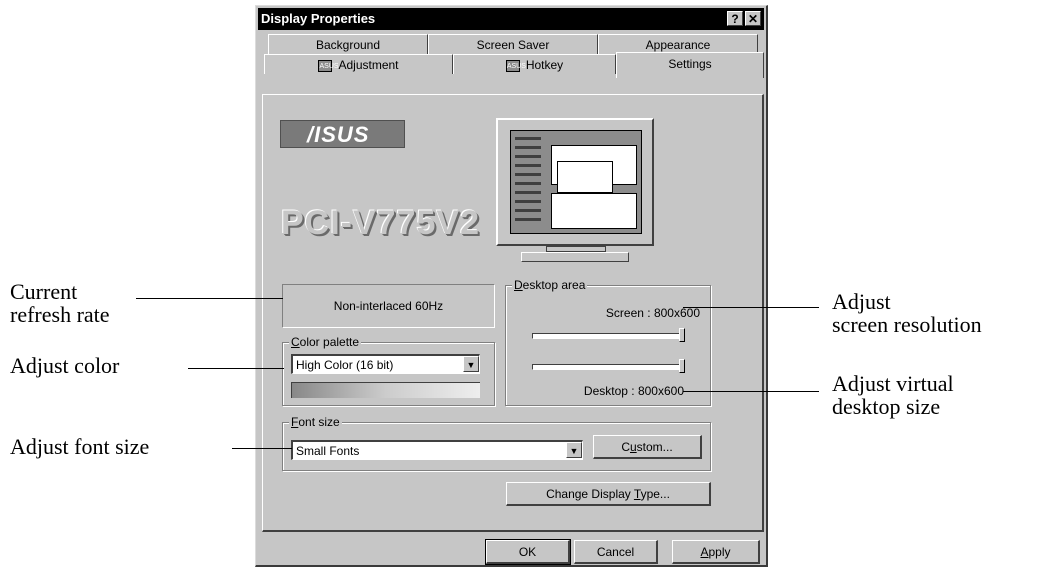 Image resolution: width=1045 pixels, height=572 pixels. I want to click on annotation-virtual-desktop: Adjust virtual desktop size, so click(893, 395).